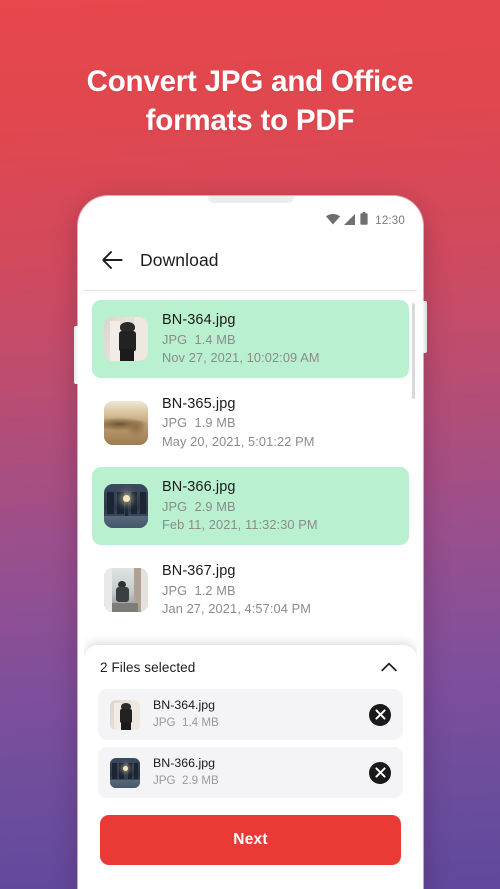  I want to click on desert-sand-thumb, so click(126, 422).